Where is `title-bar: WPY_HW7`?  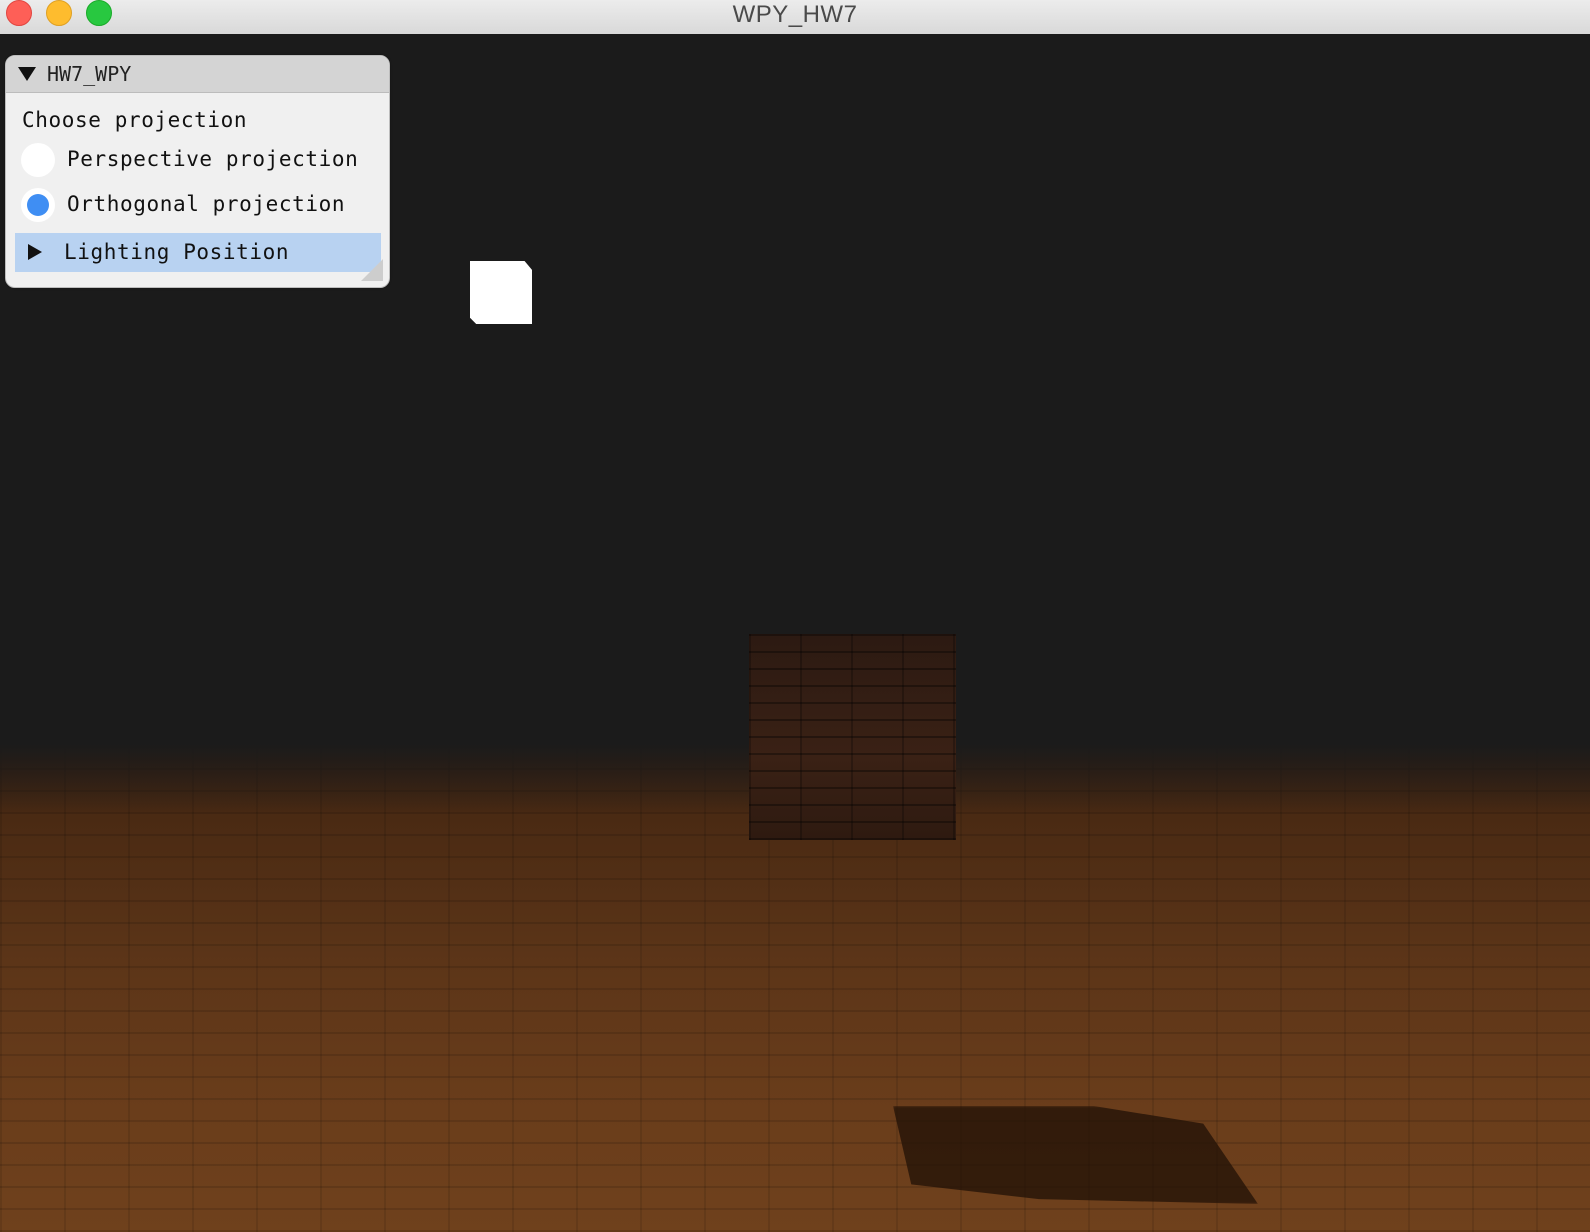 title-bar: WPY_HW7 is located at coordinates (795, 17).